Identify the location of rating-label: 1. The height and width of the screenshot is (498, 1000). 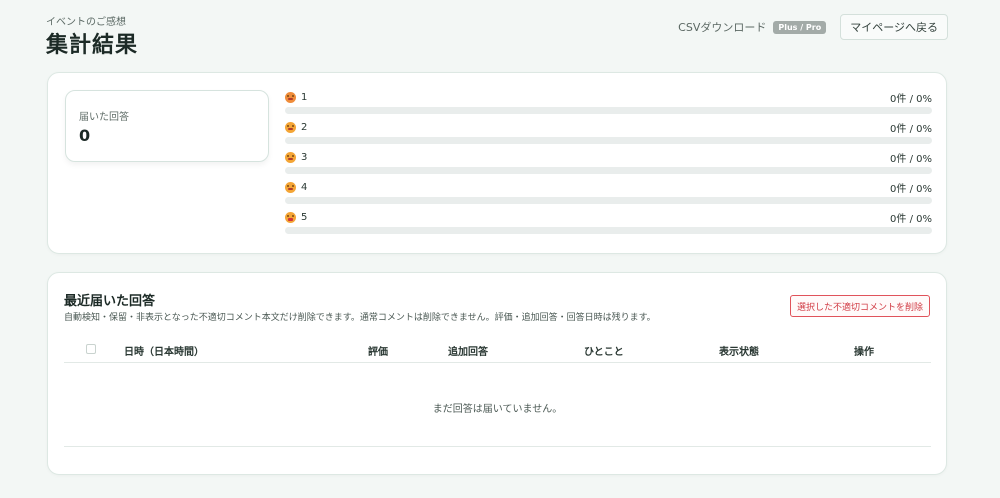
(304, 97).